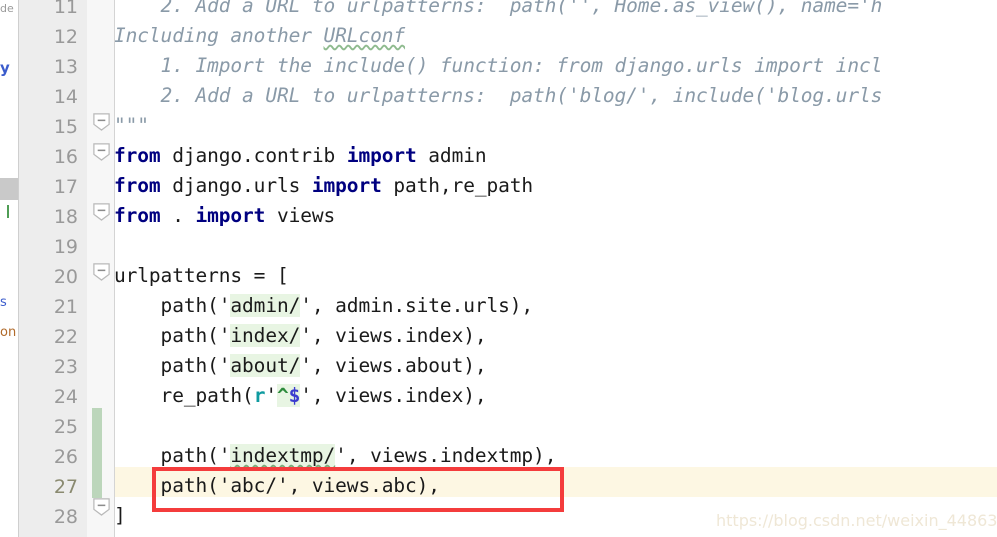 Image resolution: width=997 pixels, height=537 pixels. Describe the element at coordinates (65, 217) in the screenshot. I see `line-number: 18` at that location.